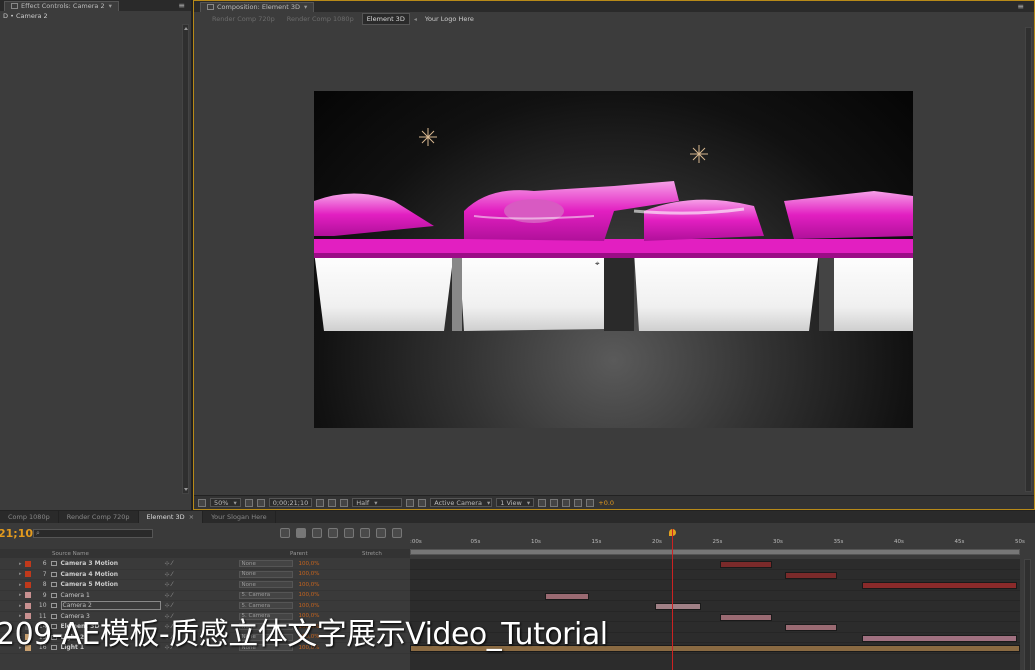 This screenshot has height=670, width=1035. Describe the element at coordinates (29, 517) in the screenshot. I see `tab-comp-1080p: Comp 1080p` at that location.